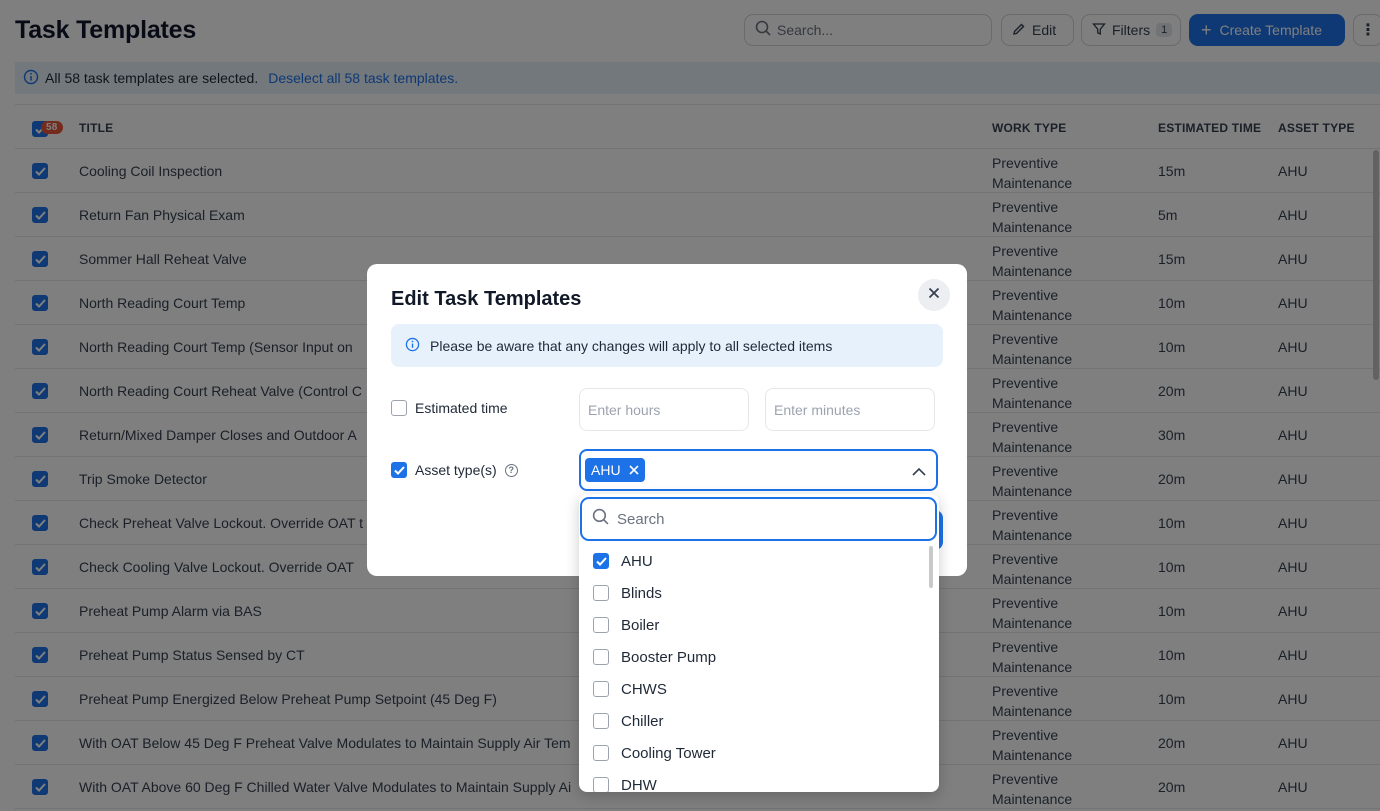 Image resolution: width=1380 pixels, height=811 pixels. I want to click on asset-type-checkbox, so click(399, 470).